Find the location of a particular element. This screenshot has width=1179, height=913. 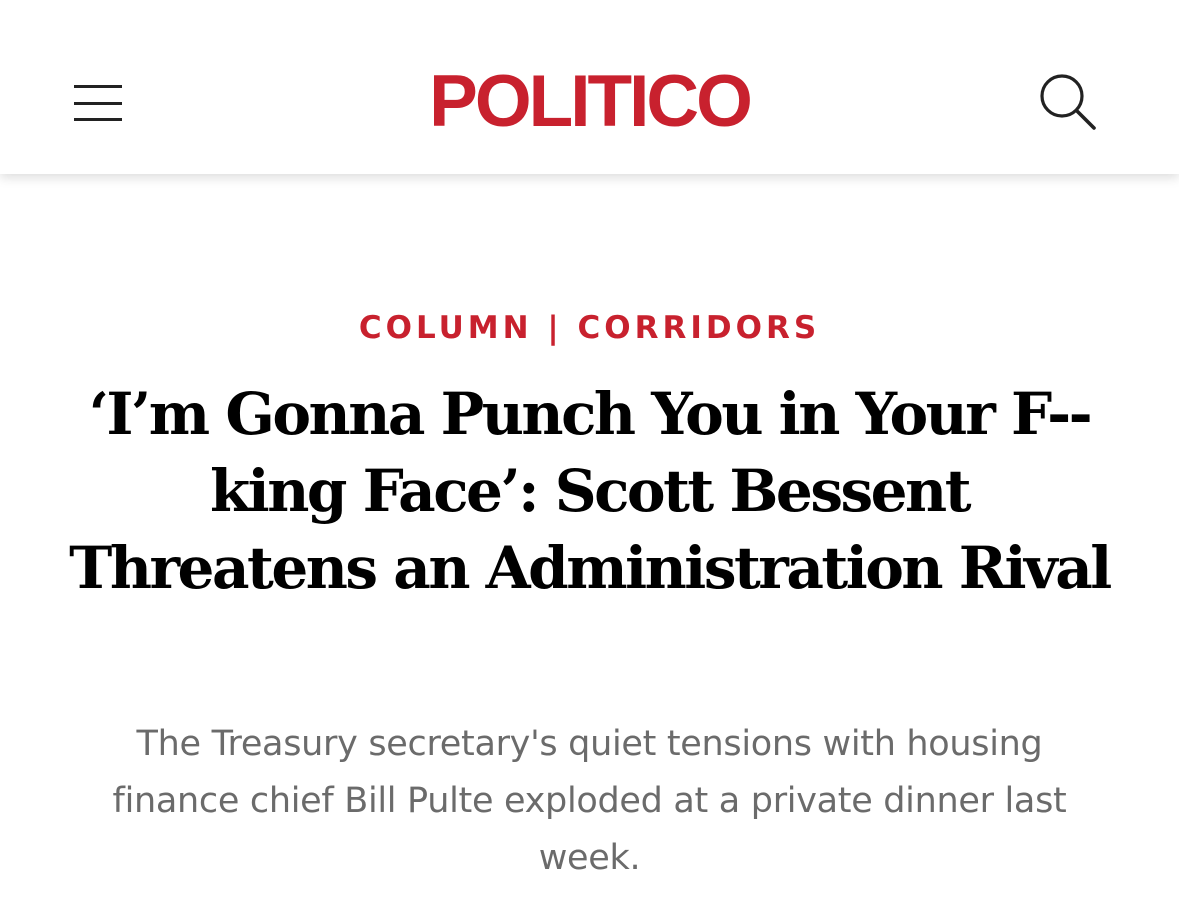

section-link: COLUMN is located at coordinates (446, 328).